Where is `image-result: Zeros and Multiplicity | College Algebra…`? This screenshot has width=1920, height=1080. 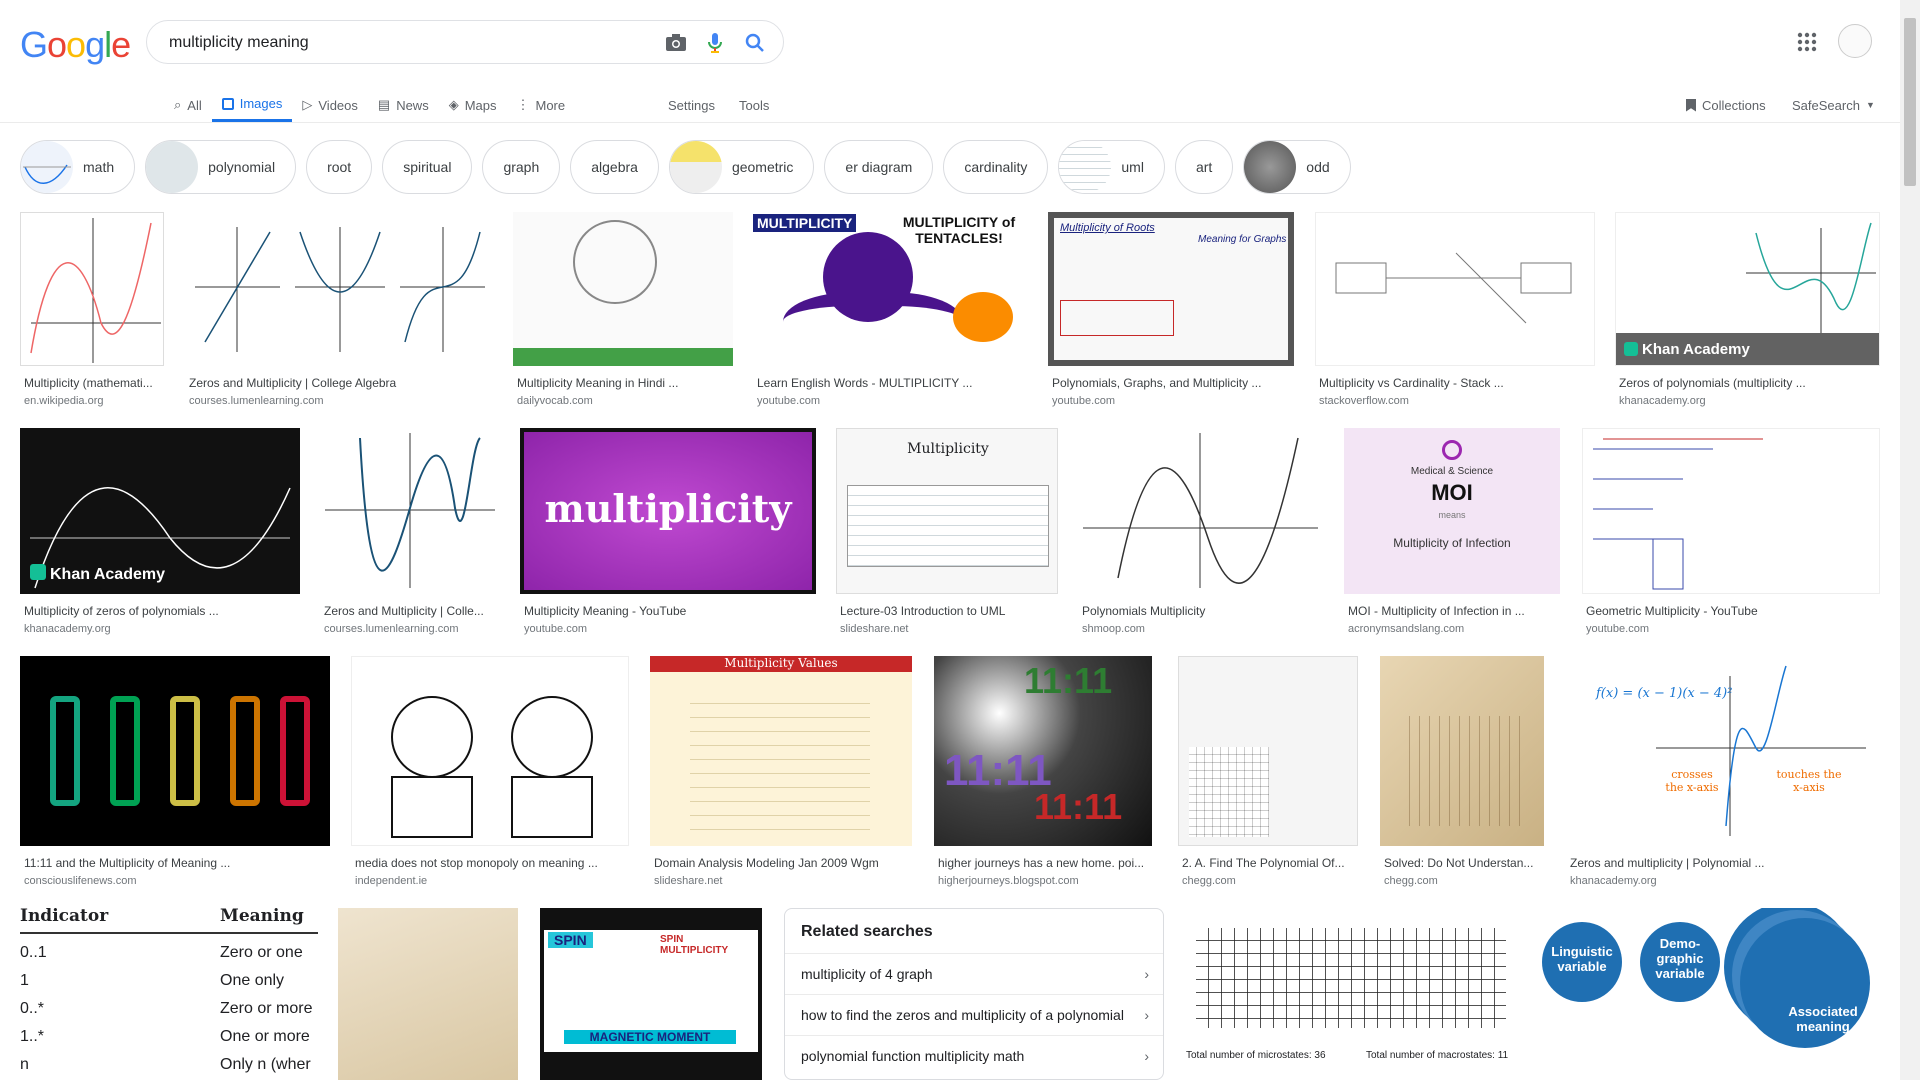 image-result: Zeros and Multiplicity | College Algebra… is located at coordinates (339, 311).